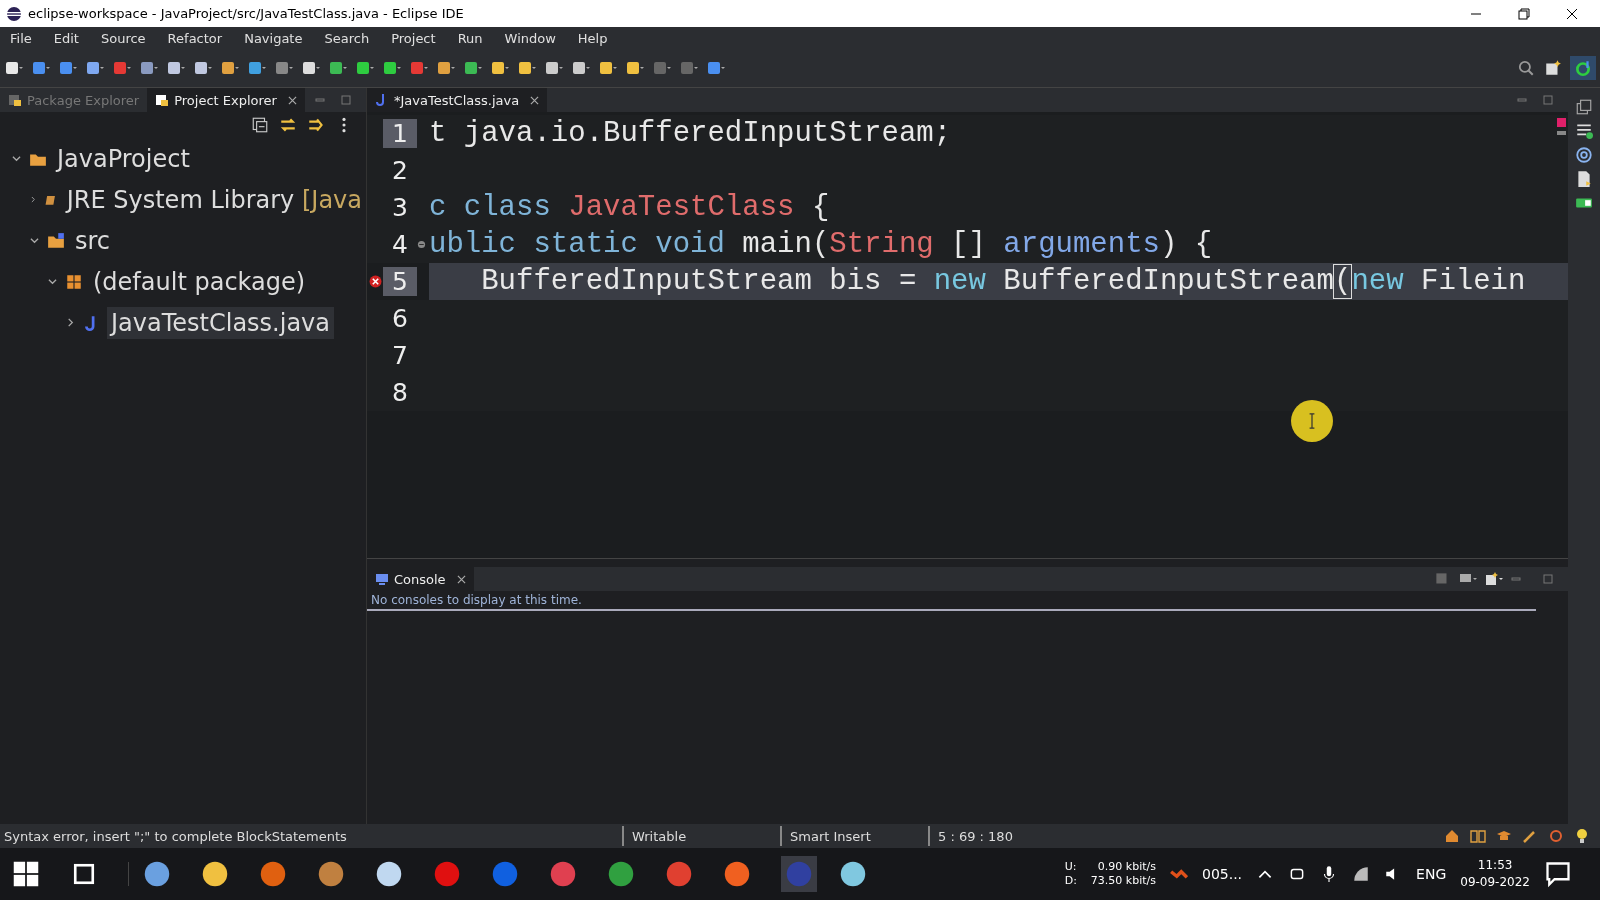 The width and height of the screenshot is (1600, 900). I want to click on write-mode: Writable, so click(701, 836).